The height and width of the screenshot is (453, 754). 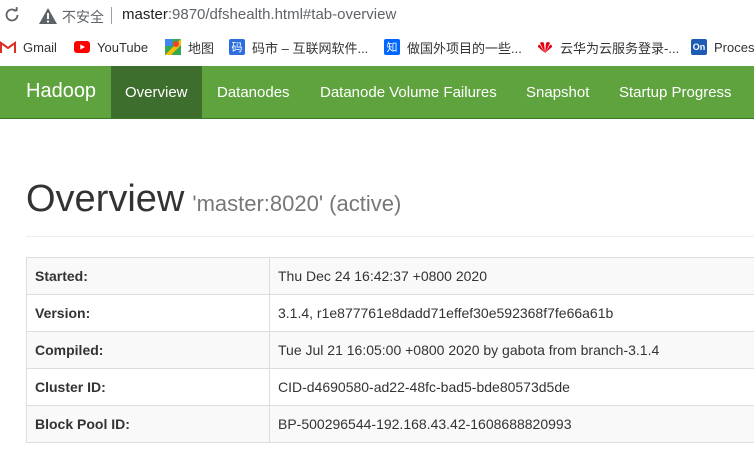 I want to click on page-title: Overview 'master:8020' (active), so click(x=213, y=201).